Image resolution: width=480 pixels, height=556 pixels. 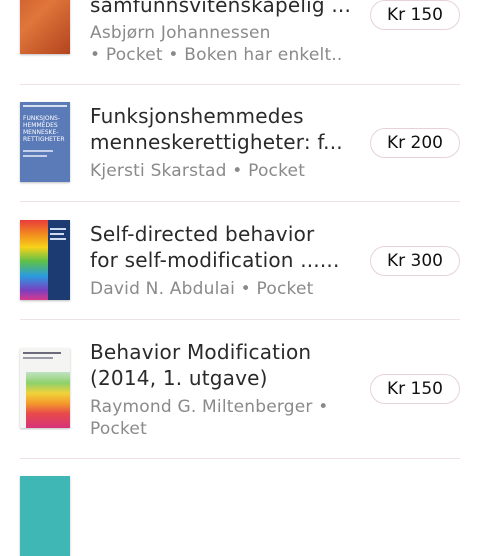 I want to click on book-meta: David N. Abdulai • Pocket, so click(x=225, y=289).